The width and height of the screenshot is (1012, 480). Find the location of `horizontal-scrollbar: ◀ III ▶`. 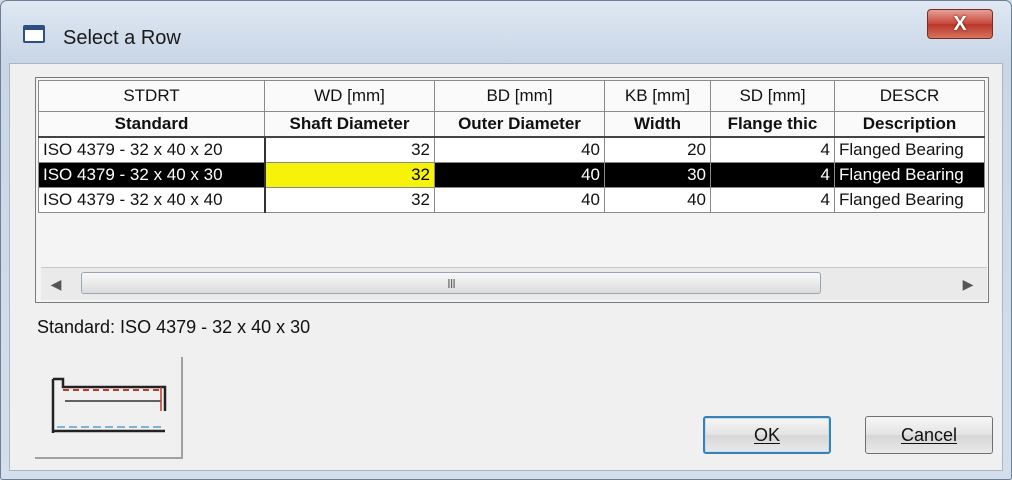

horizontal-scrollbar: ◀ III ▶ is located at coordinates (514, 283).